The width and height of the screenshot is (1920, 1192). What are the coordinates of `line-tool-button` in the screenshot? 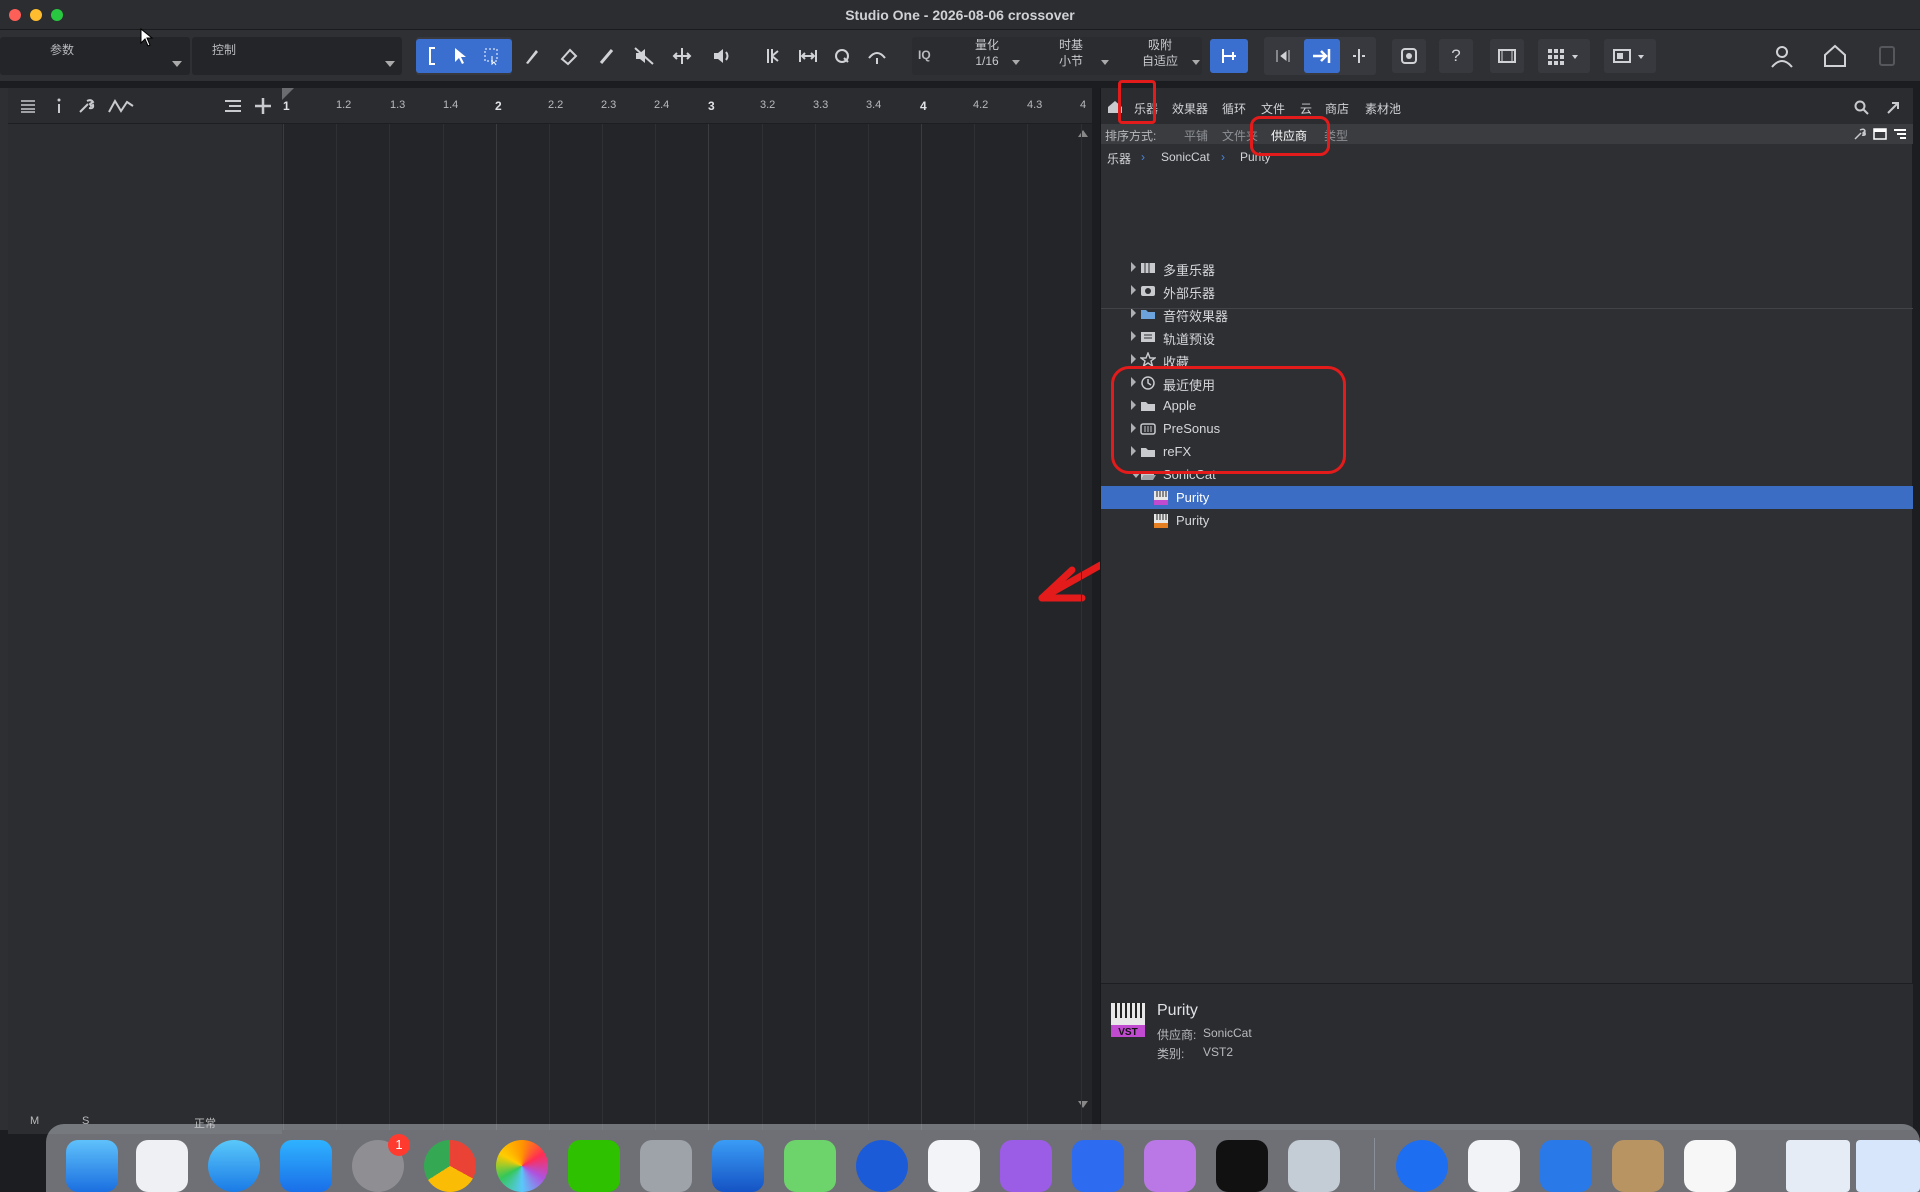 It's located at (607, 56).